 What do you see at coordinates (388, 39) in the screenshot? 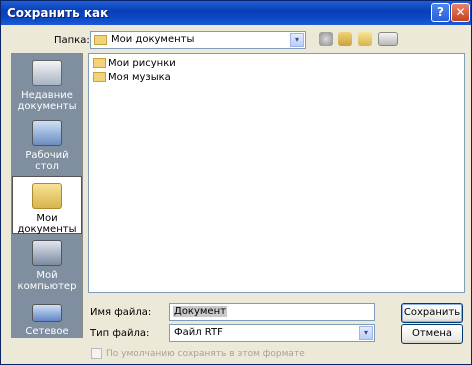
I see `views-menu-icon` at bounding box center [388, 39].